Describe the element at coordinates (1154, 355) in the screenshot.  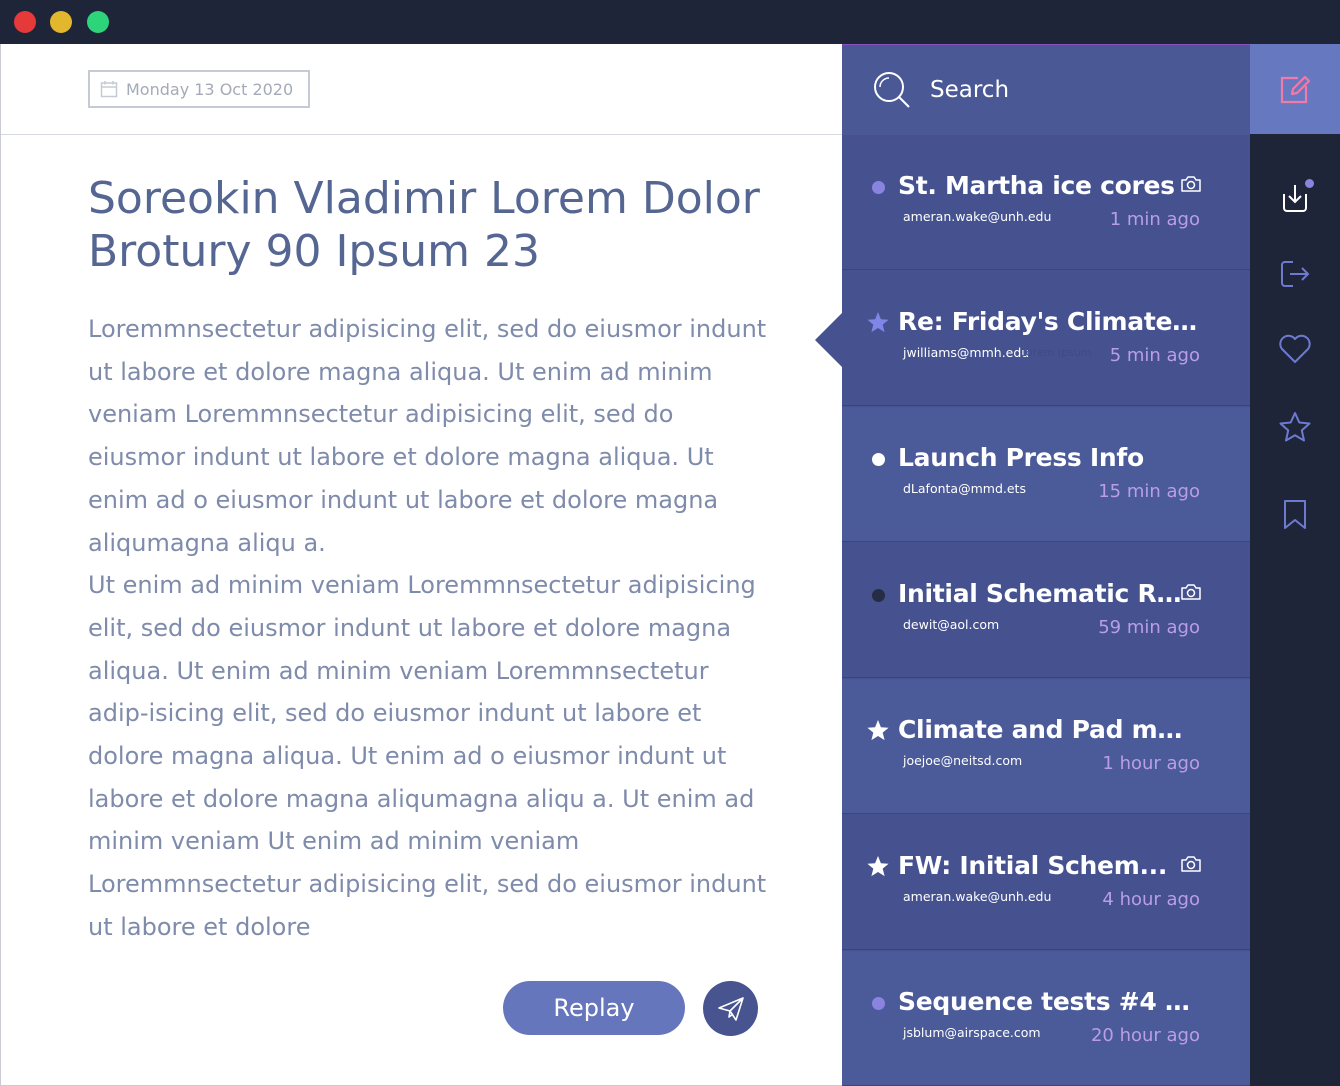
I see `mail-timestamp: 5 min ago` at that location.